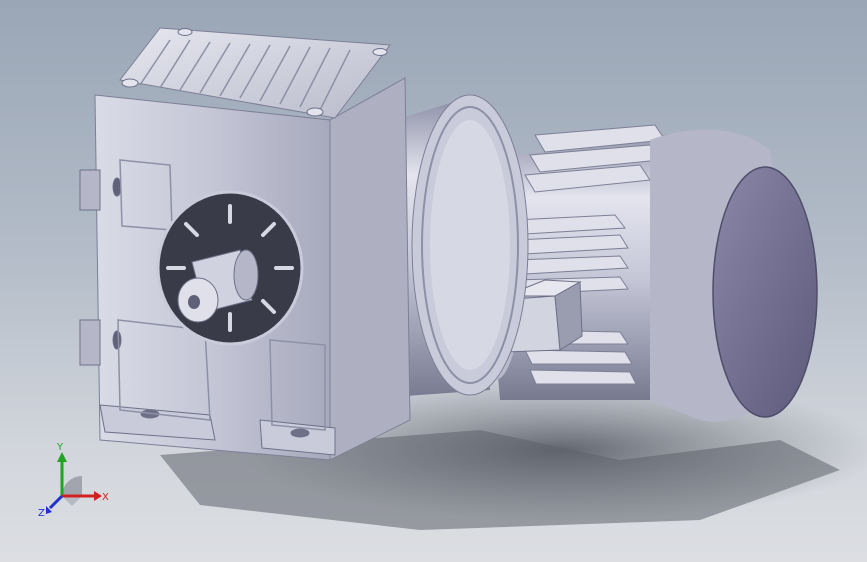 This screenshot has width=867, height=562. What do you see at coordinates (98, 496) in the screenshot?
I see `x-axis-arrow` at bounding box center [98, 496].